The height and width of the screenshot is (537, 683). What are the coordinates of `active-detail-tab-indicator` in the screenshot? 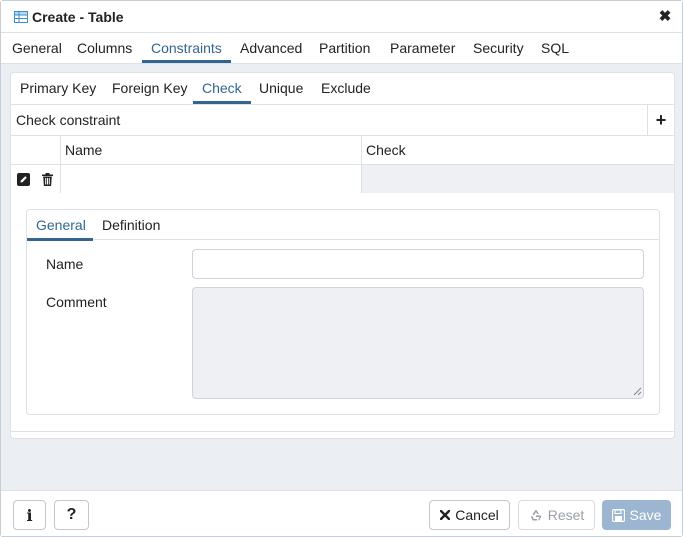 It's located at (60, 239).